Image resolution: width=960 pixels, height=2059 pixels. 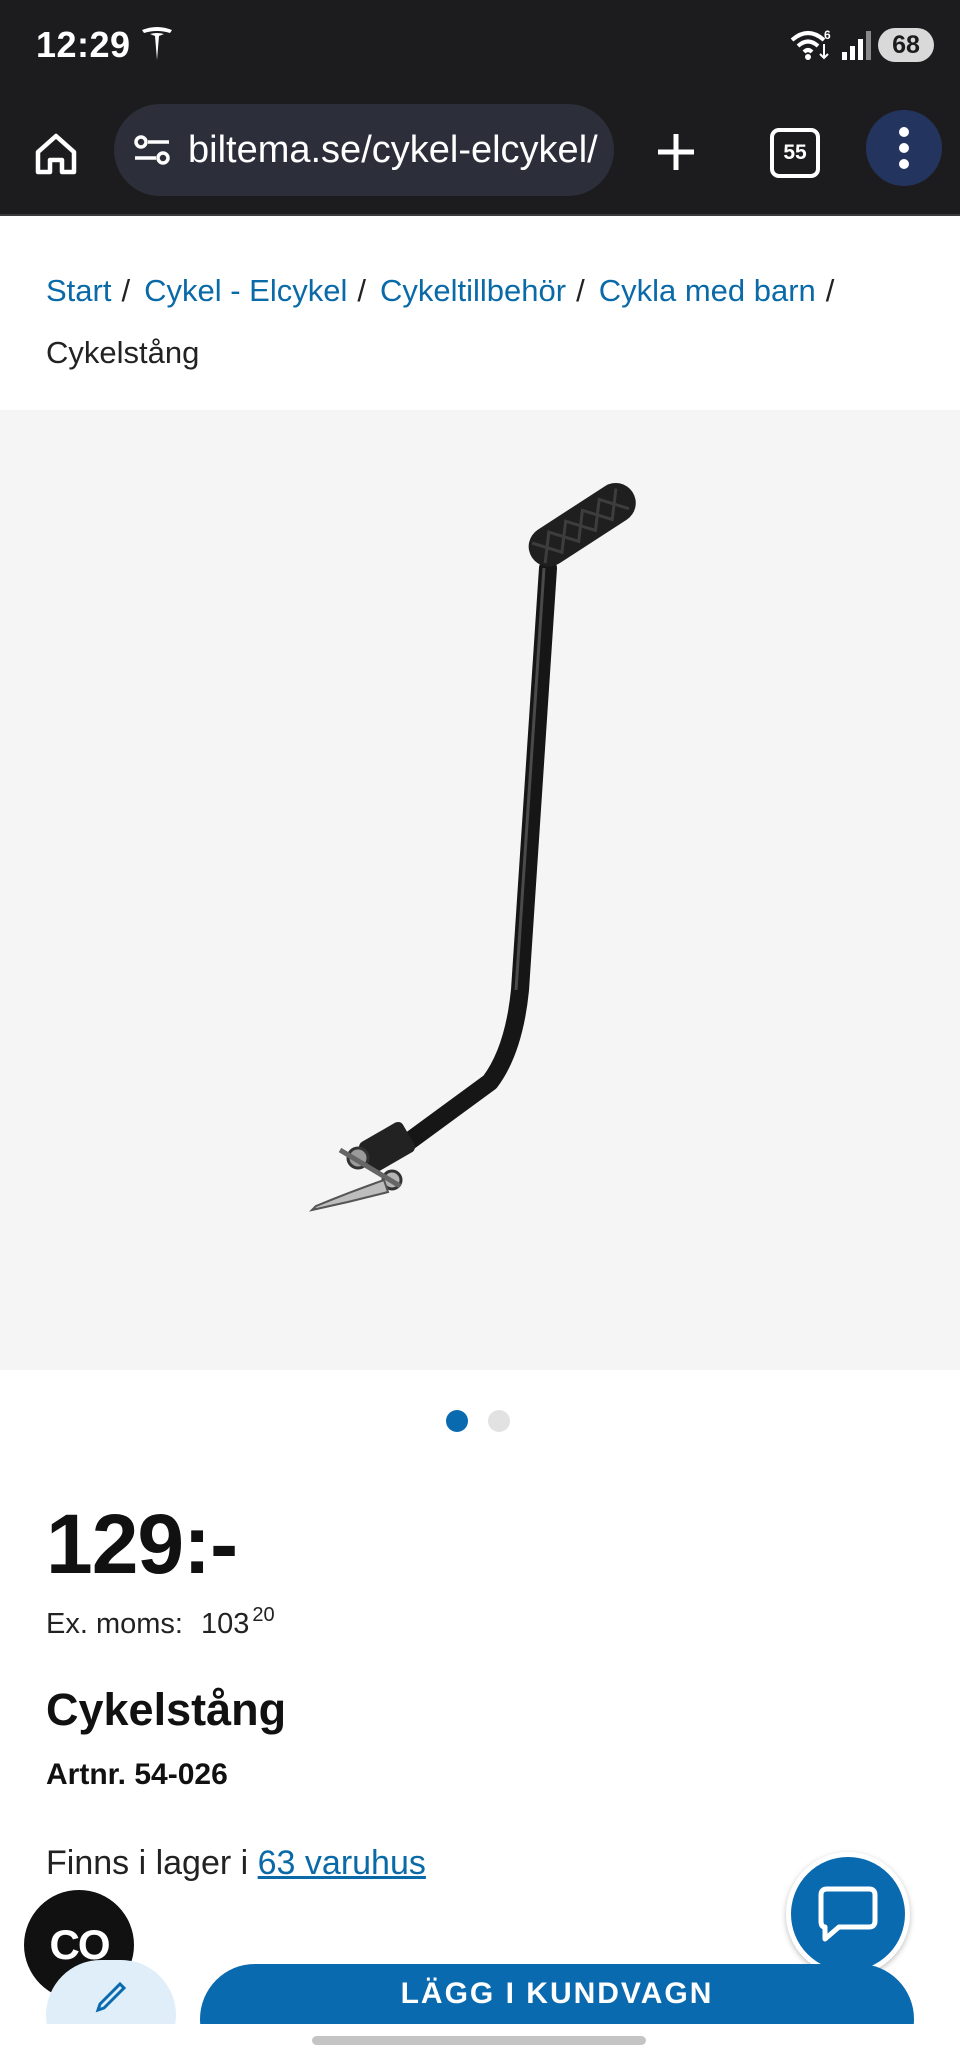 I want to click on wishlist-button, so click(x=111, y=1992).